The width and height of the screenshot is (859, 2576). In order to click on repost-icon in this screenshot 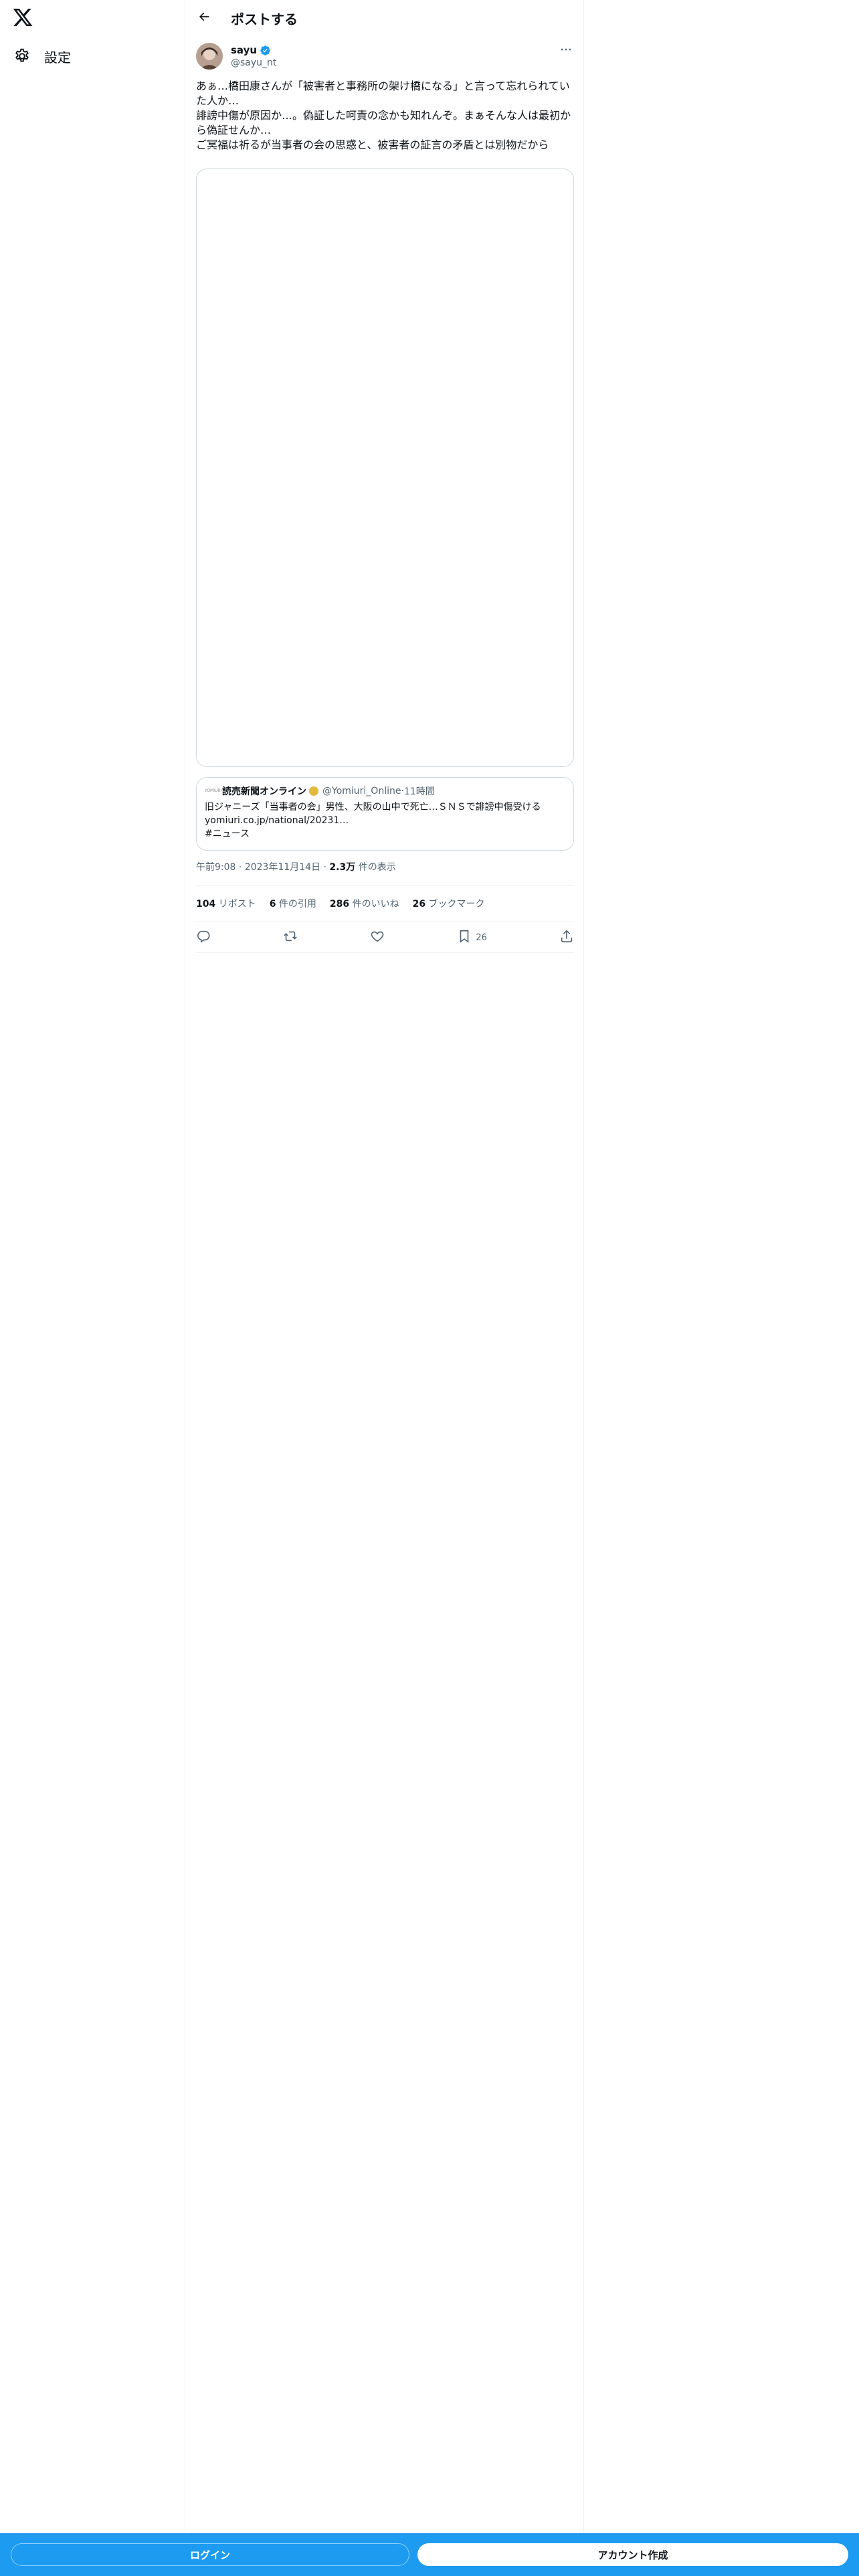, I will do `click(290, 937)`.